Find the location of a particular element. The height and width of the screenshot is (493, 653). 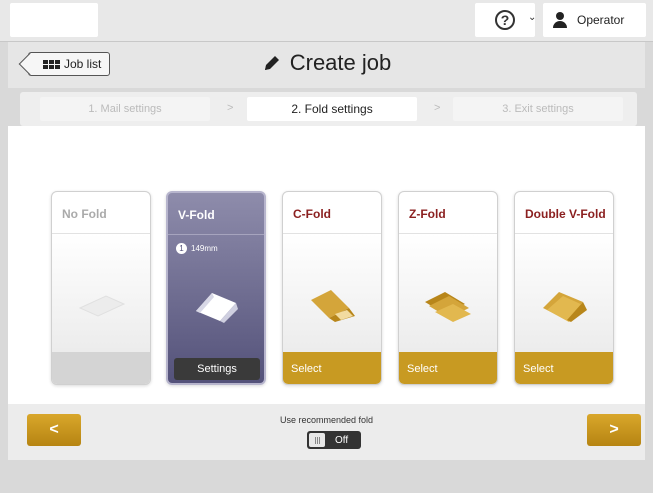

fold-card-c-fold: C-Fold Select is located at coordinates (332, 288).